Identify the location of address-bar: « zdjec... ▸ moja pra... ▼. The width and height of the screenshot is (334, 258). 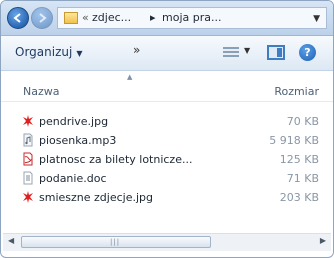
(167, 18).